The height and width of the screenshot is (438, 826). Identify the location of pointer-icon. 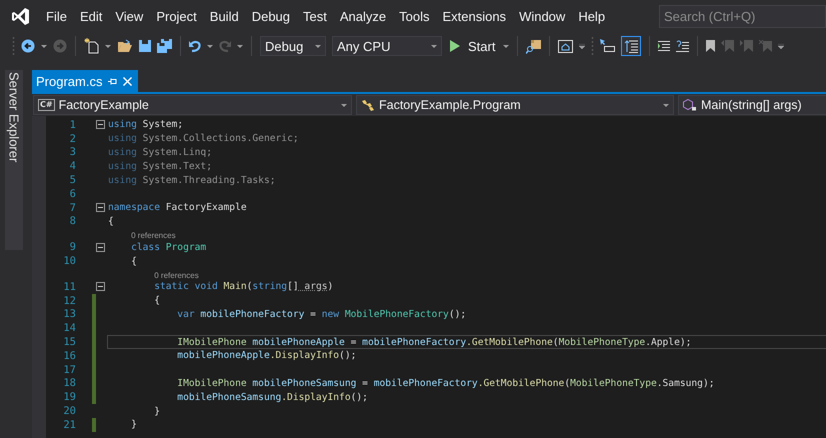
(608, 46).